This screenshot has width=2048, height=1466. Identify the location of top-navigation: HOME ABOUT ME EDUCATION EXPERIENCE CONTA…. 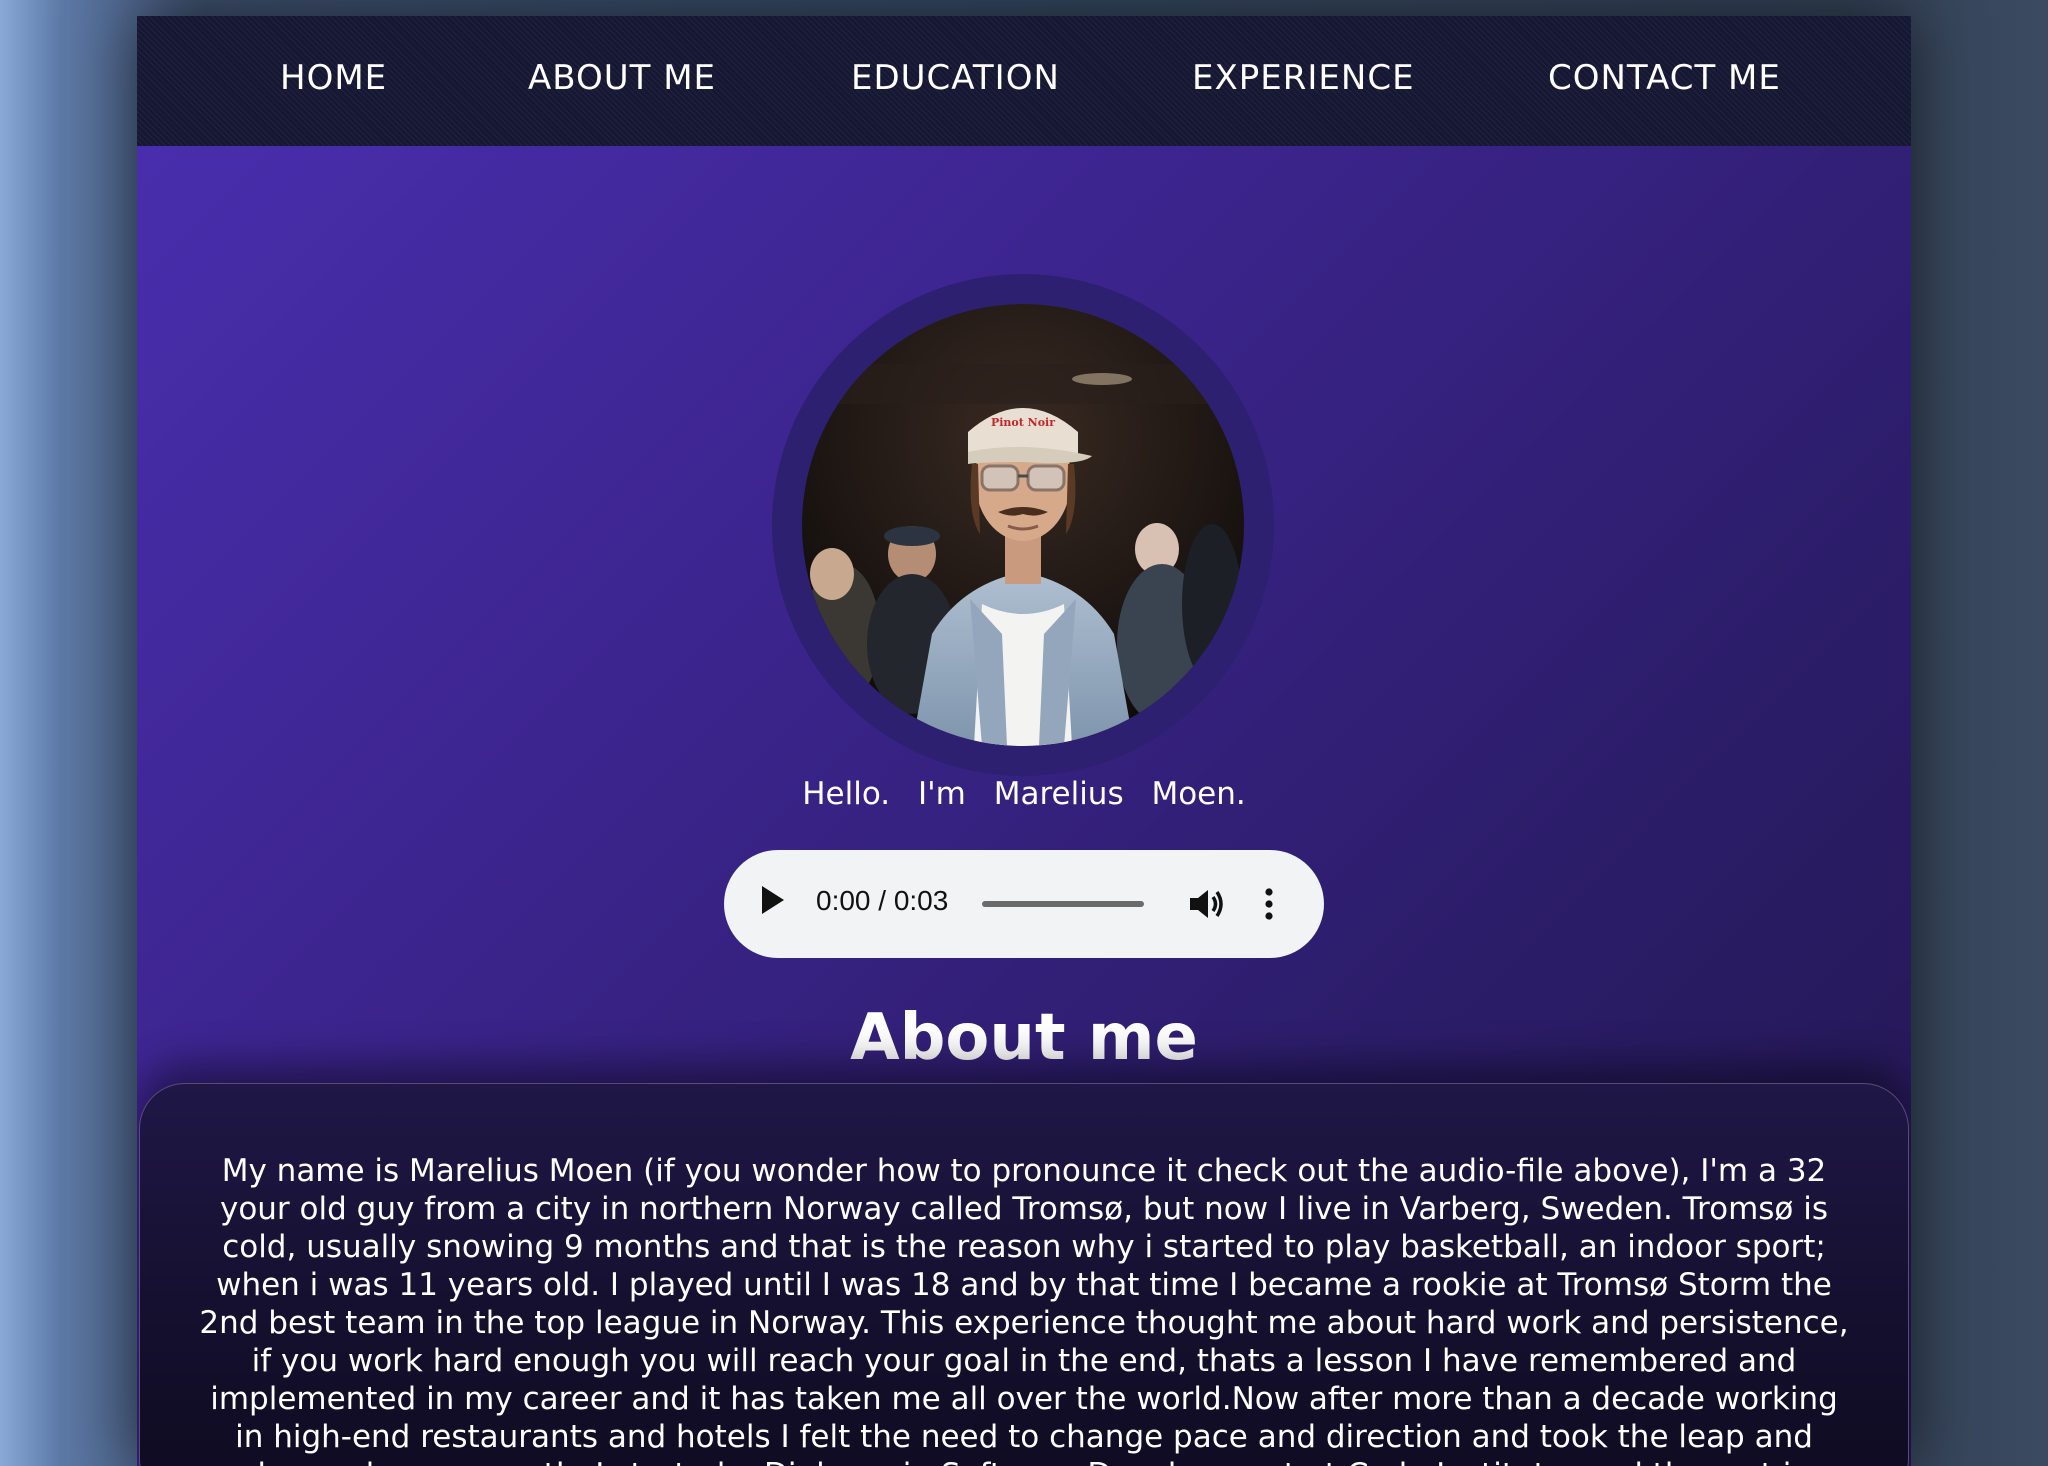
(1024, 81).